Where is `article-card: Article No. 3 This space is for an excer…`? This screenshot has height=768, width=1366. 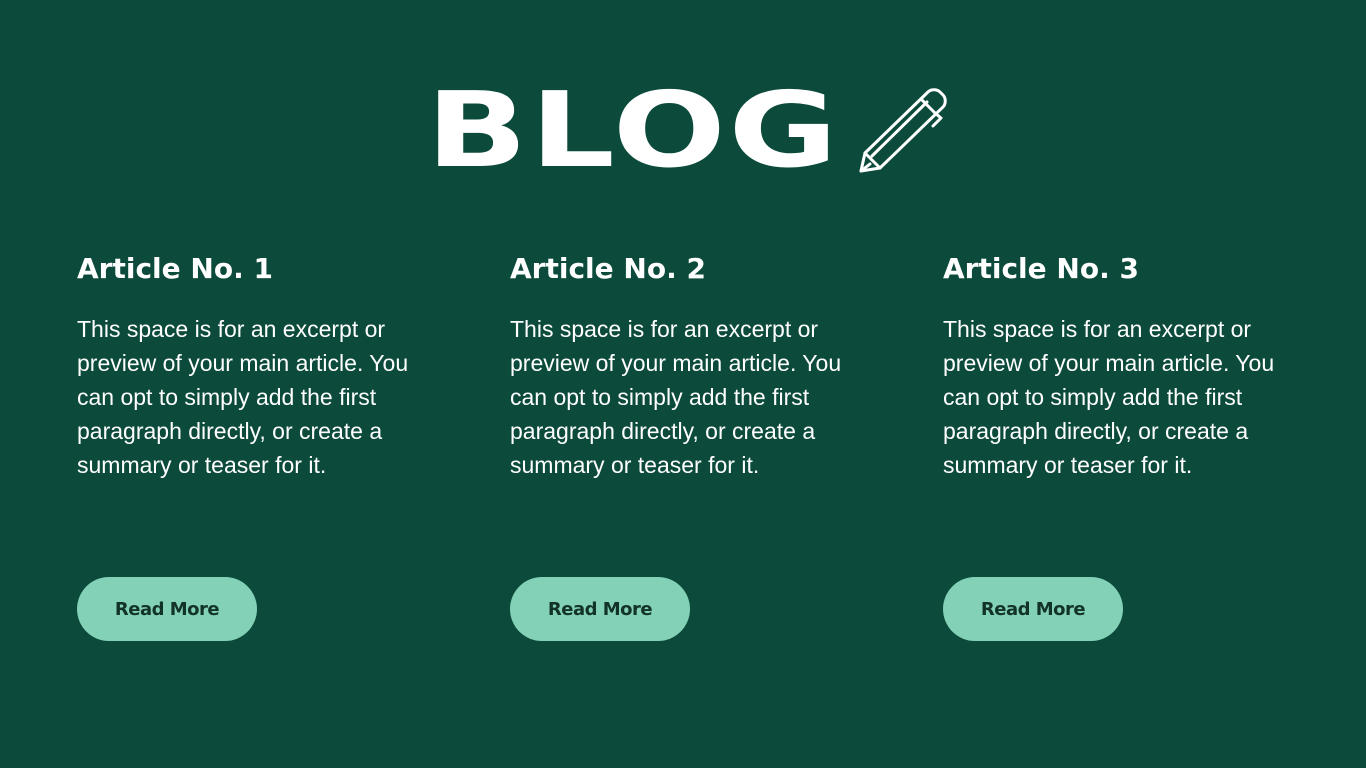
article-card: Article No. 3 This space is for an excer… is located at coordinates (1123, 450).